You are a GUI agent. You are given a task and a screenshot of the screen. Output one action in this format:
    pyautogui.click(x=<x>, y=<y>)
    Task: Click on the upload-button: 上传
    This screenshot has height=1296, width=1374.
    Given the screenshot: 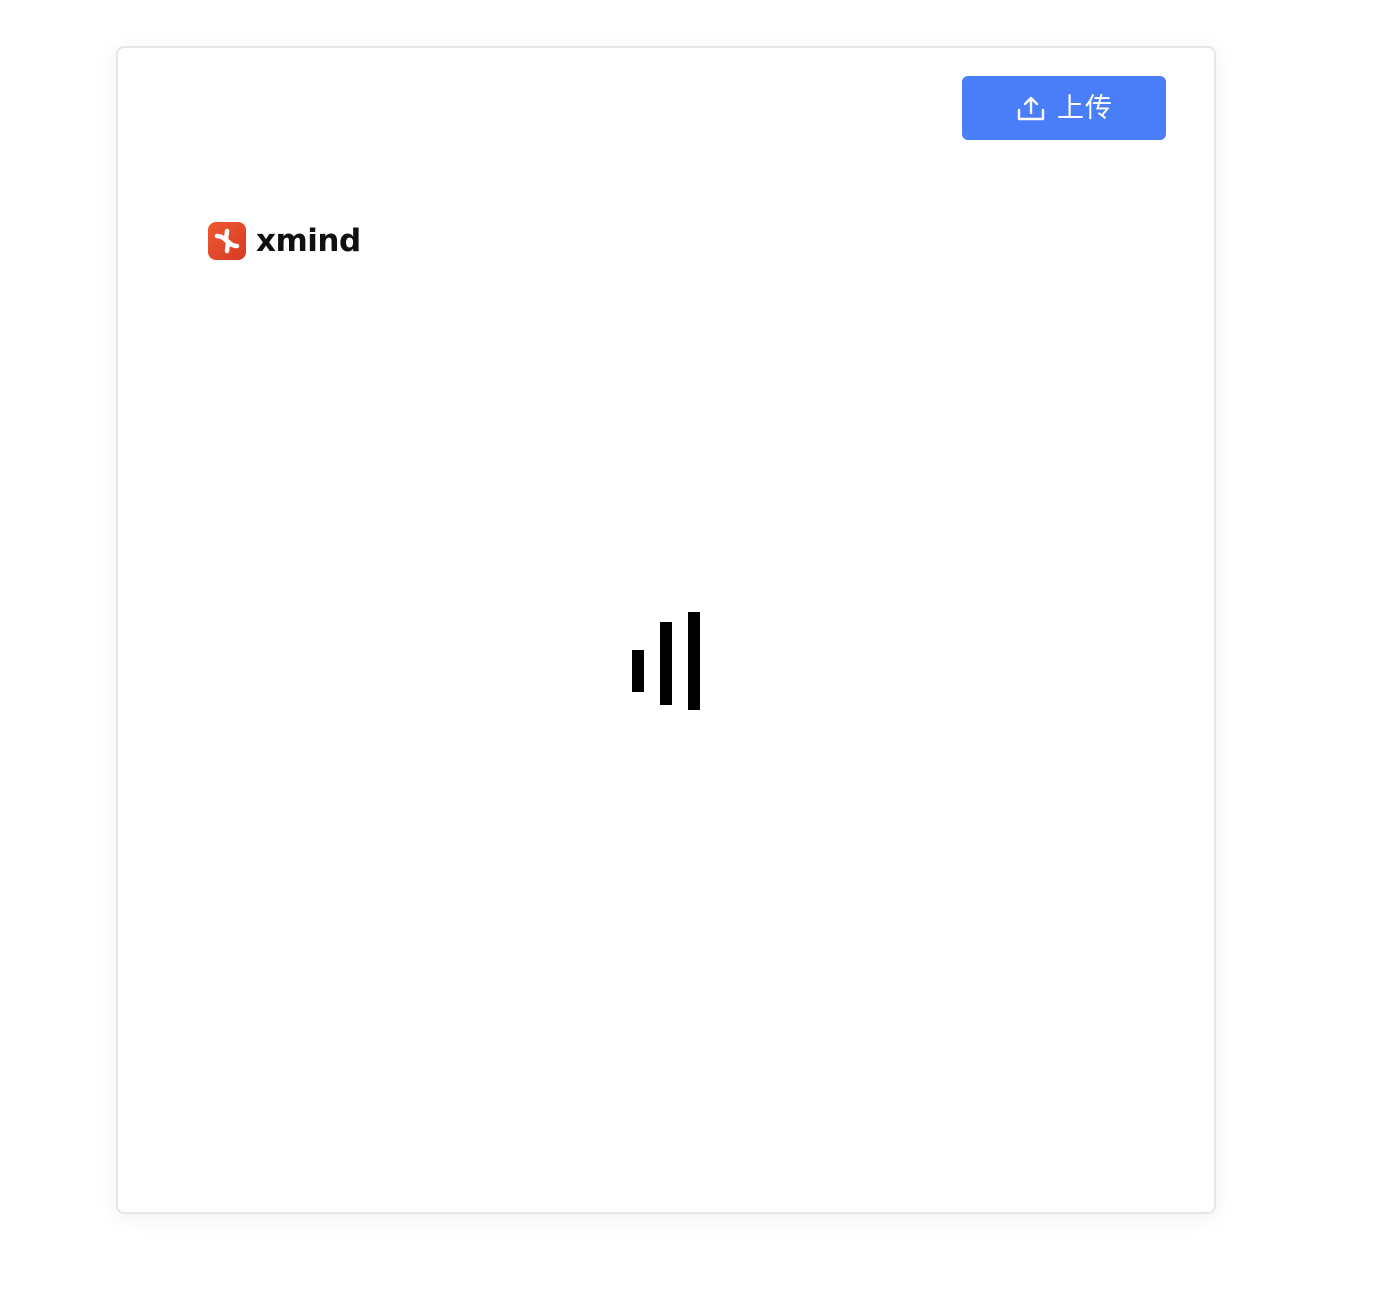 What is the action you would take?
    pyautogui.click(x=1064, y=108)
    